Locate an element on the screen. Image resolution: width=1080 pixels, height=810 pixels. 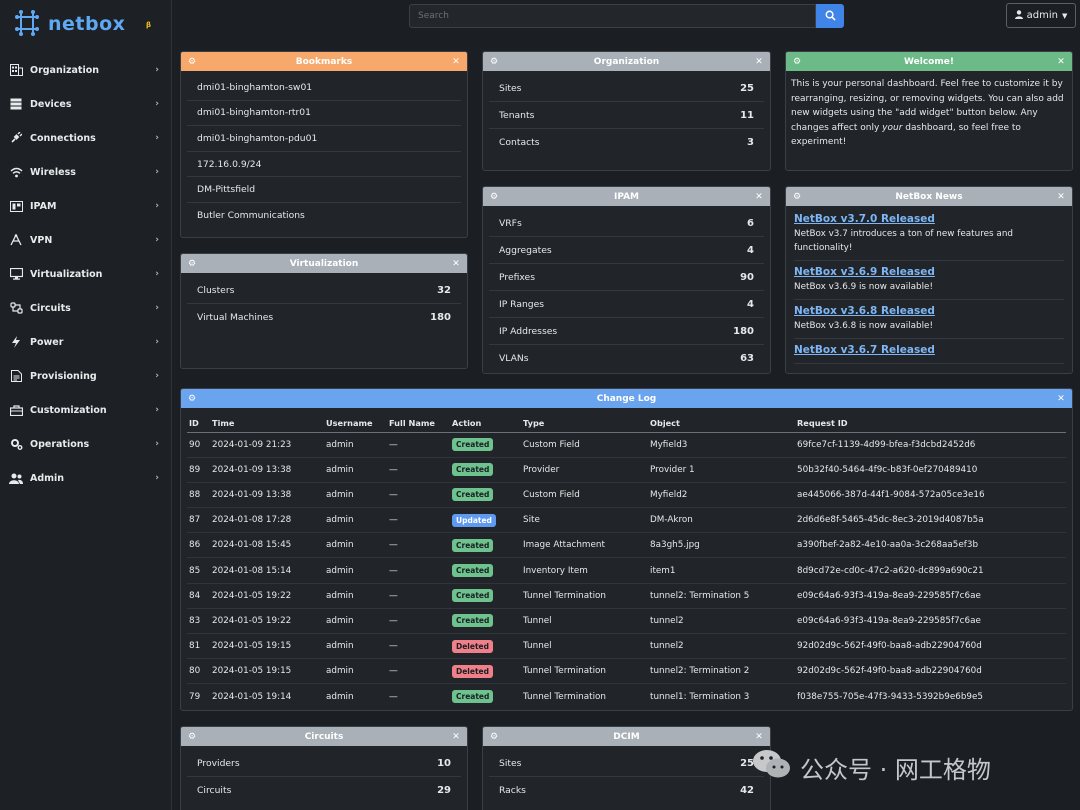
stat-row: Providers 10 is located at coordinates (324, 763).